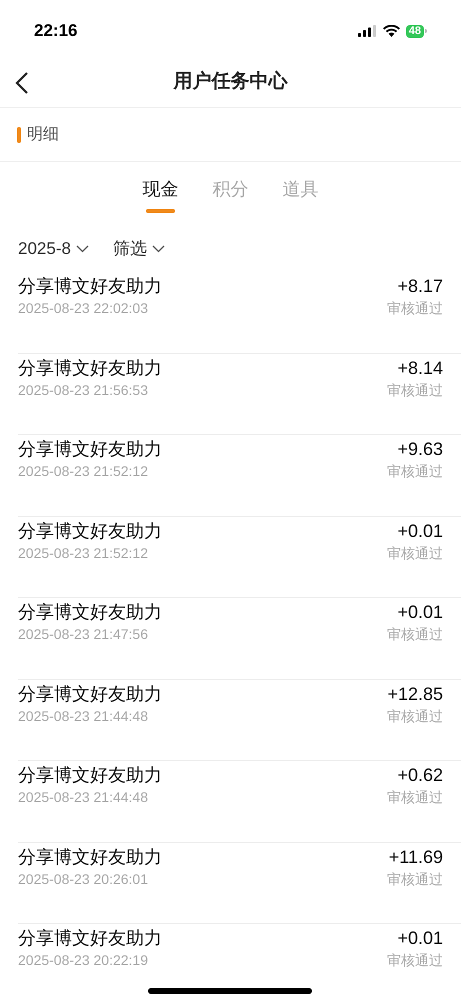 The image size is (461, 1000). Describe the element at coordinates (83, 960) in the screenshot. I see `record-time: 2025-08-23 20:22:19` at that location.